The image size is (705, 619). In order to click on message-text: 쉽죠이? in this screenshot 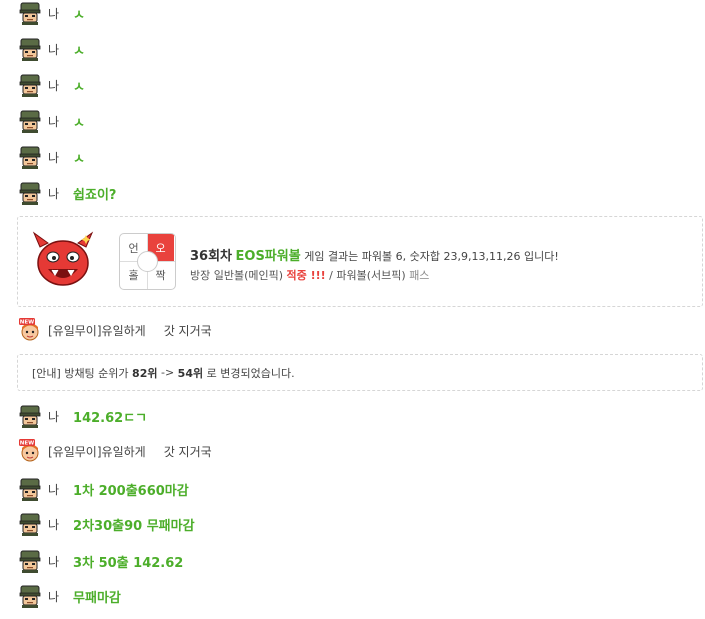, I will do `click(95, 195)`.